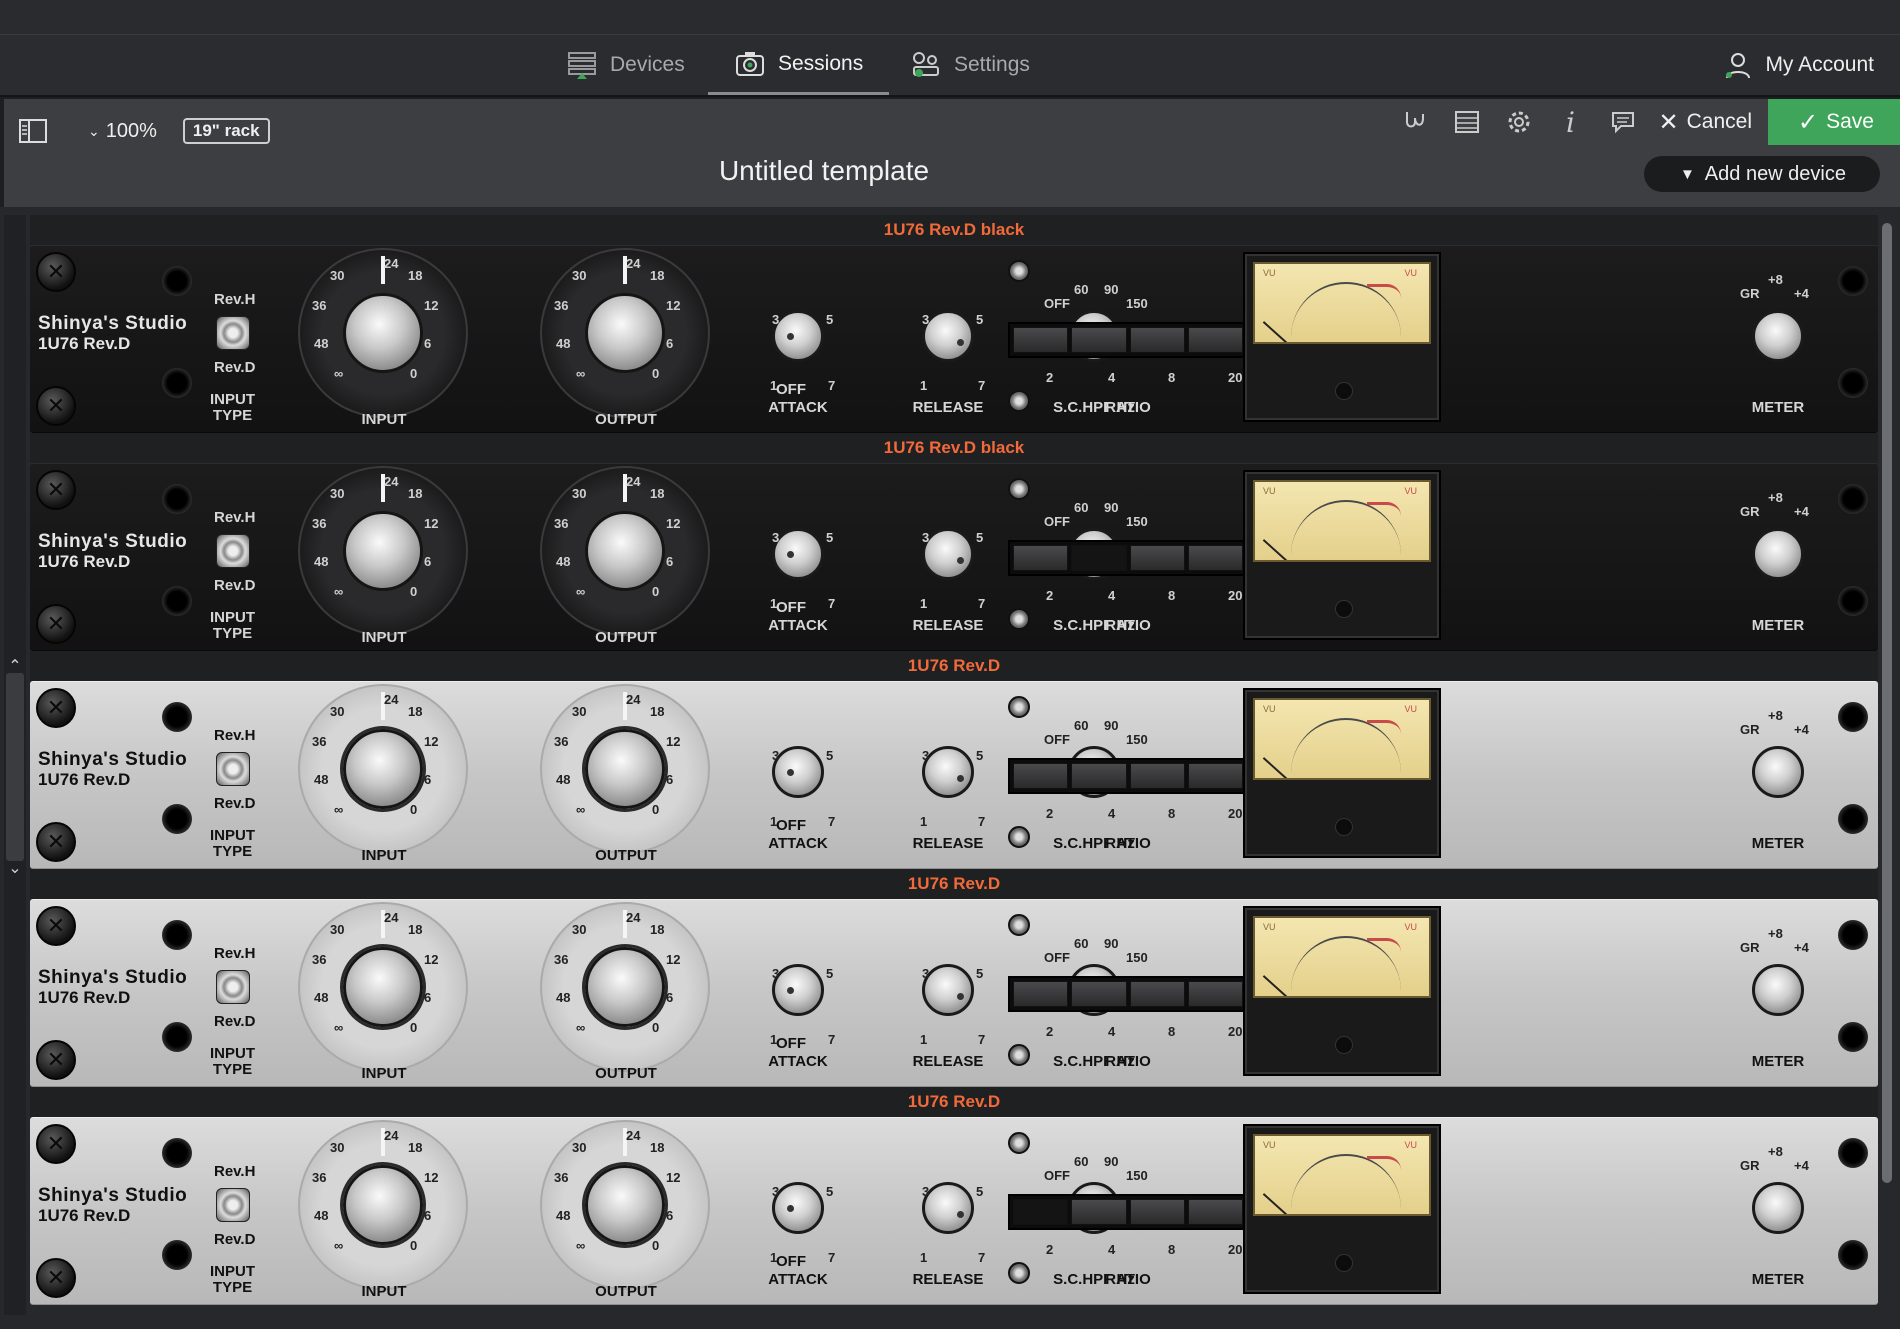 The width and height of the screenshot is (1900, 1329). Describe the element at coordinates (824, 171) in the screenshot. I see `template-title: Untitled template` at that location.